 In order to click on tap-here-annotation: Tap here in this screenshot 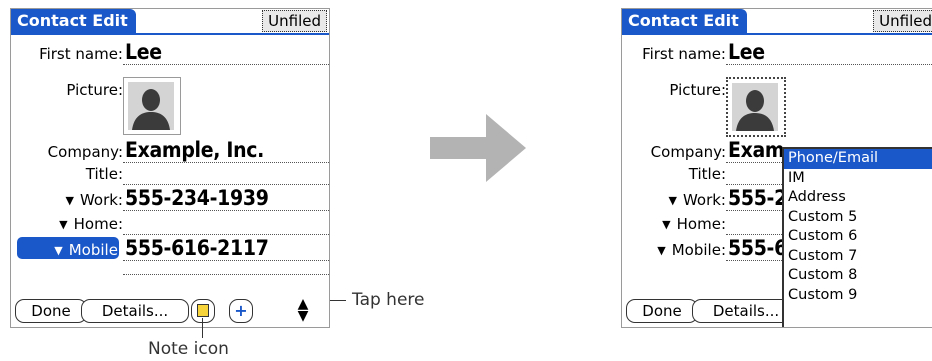, I will do `click(388, 300)`.